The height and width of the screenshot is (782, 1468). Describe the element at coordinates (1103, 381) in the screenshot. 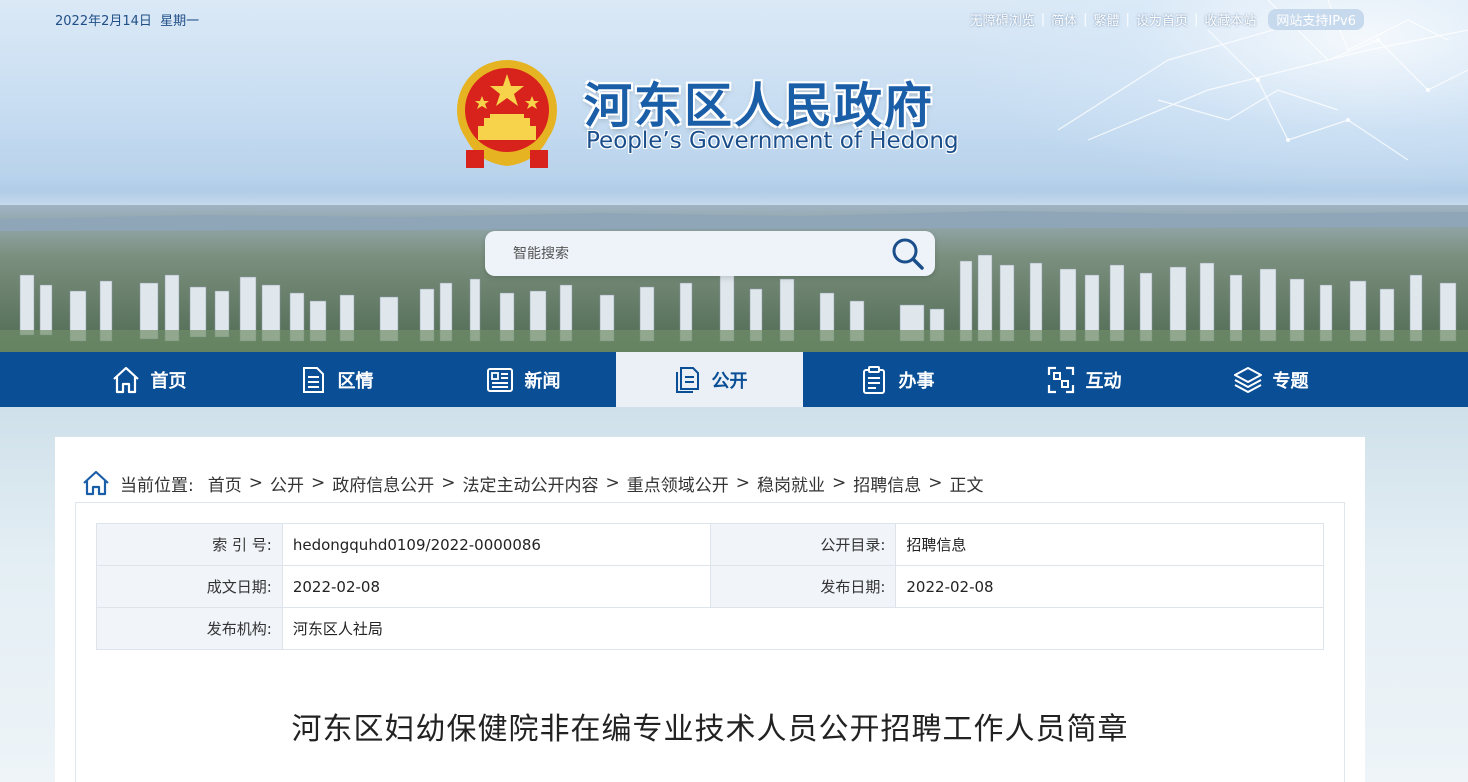

I see `nav-item-label: 互动` at that location.